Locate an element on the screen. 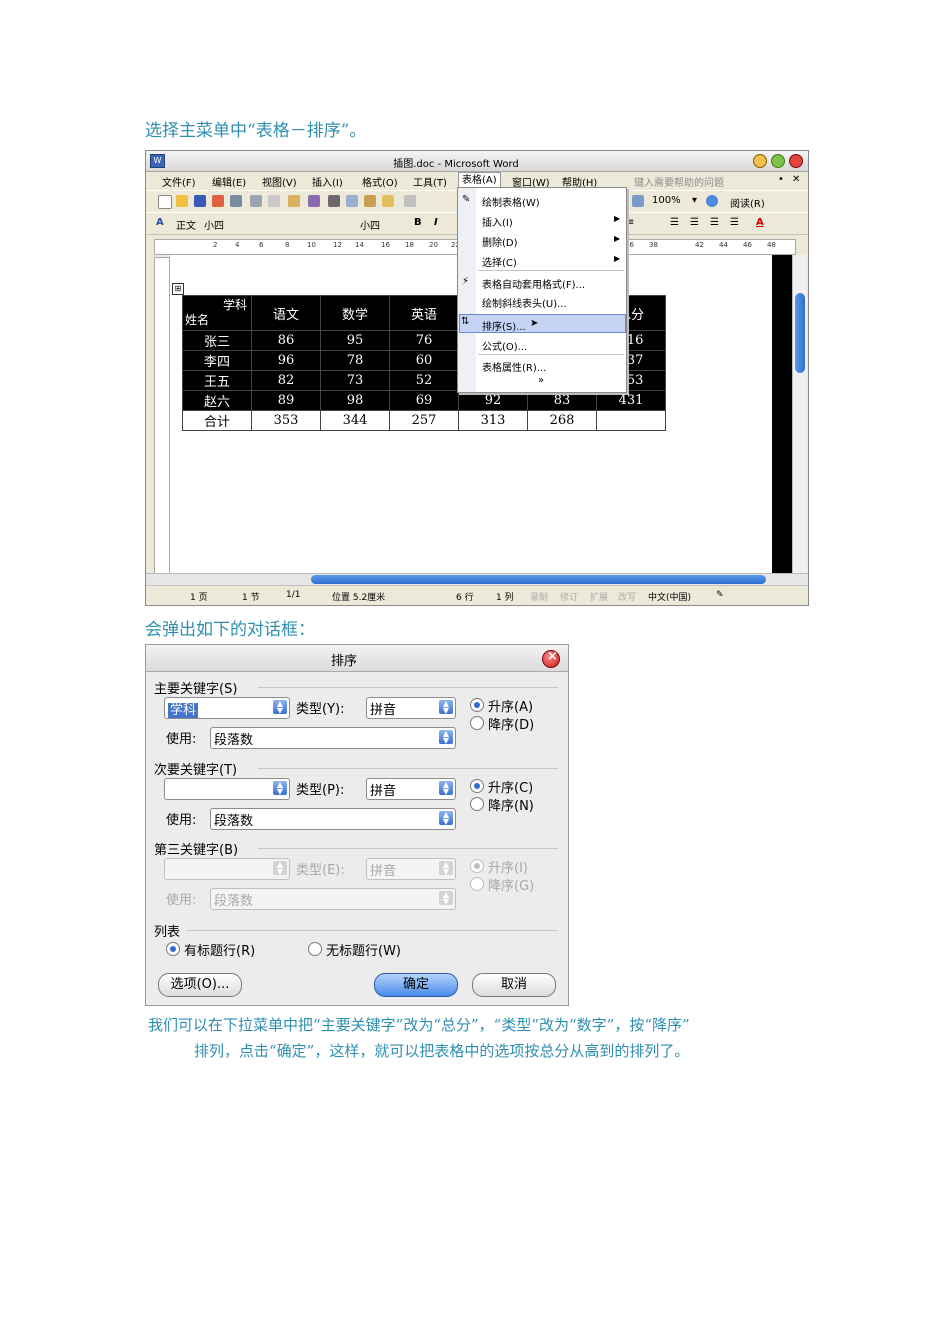  menu-tools: 工具(T) is located at coordinates (430, 181).